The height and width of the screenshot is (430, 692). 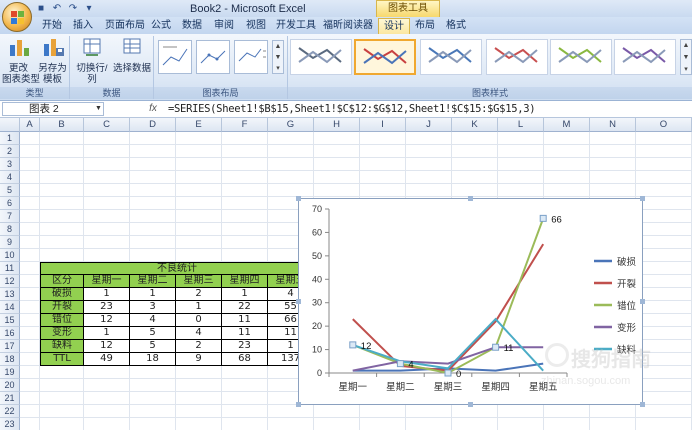 I want to click on column-header: M, so click(x=567, y=125).